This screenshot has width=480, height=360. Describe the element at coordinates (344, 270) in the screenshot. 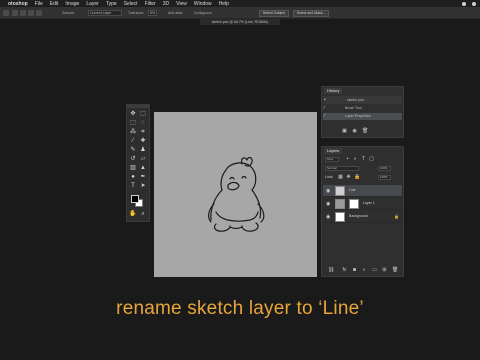

I see `layer-style-icon: fx` at that location.